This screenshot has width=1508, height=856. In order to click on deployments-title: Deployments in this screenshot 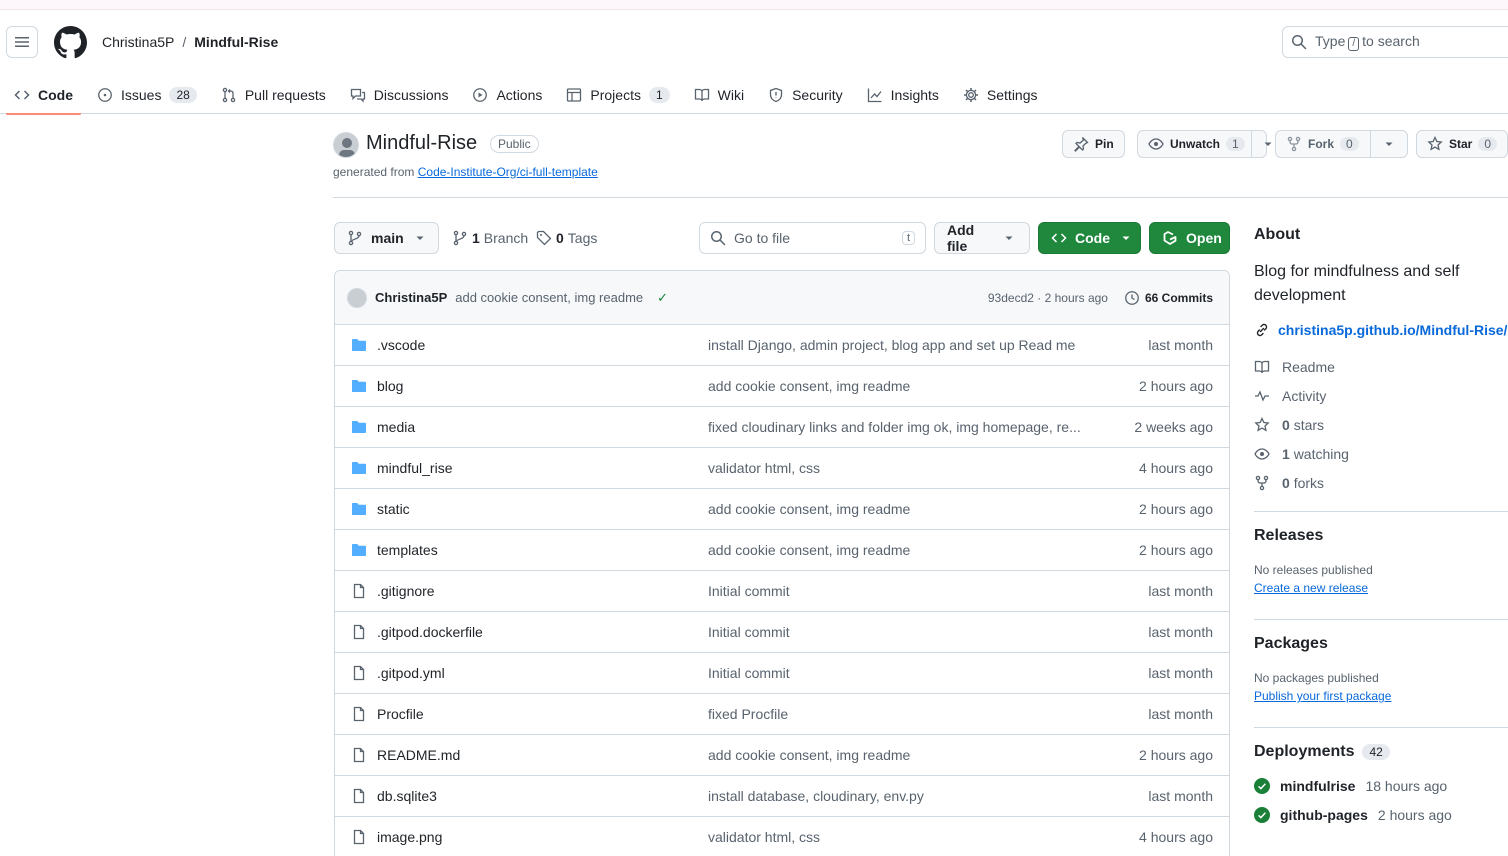, I will do `click(1304, 752)`.